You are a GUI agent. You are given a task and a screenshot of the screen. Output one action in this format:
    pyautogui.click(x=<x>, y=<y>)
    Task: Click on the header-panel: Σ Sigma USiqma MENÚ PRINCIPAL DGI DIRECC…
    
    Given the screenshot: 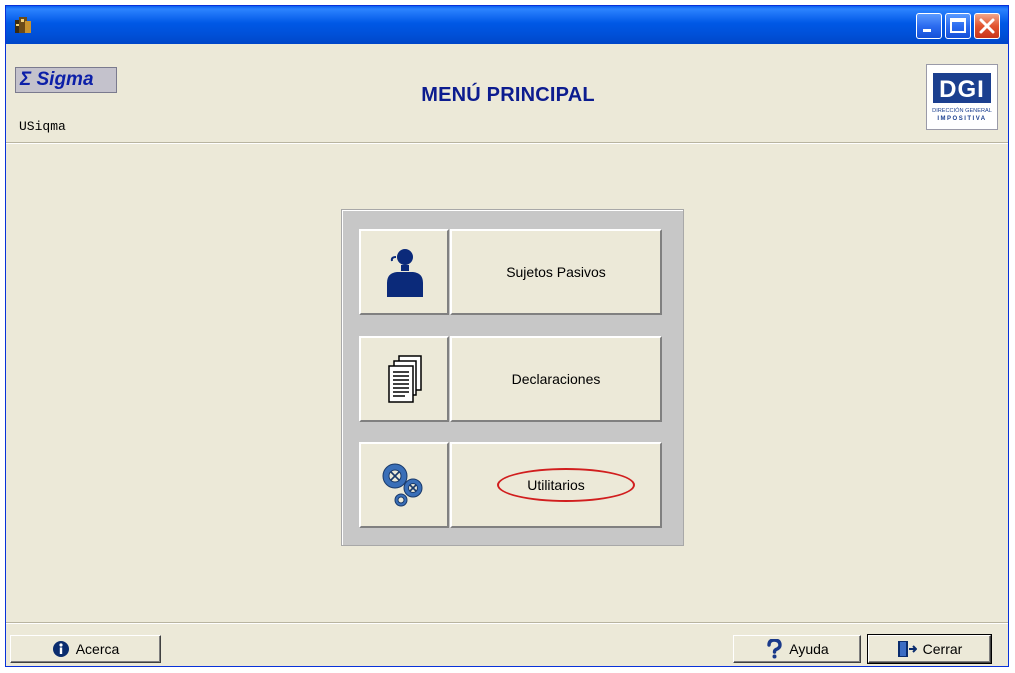 What is the action you would take?
    pyautogui.click(x=507, y=93)
    